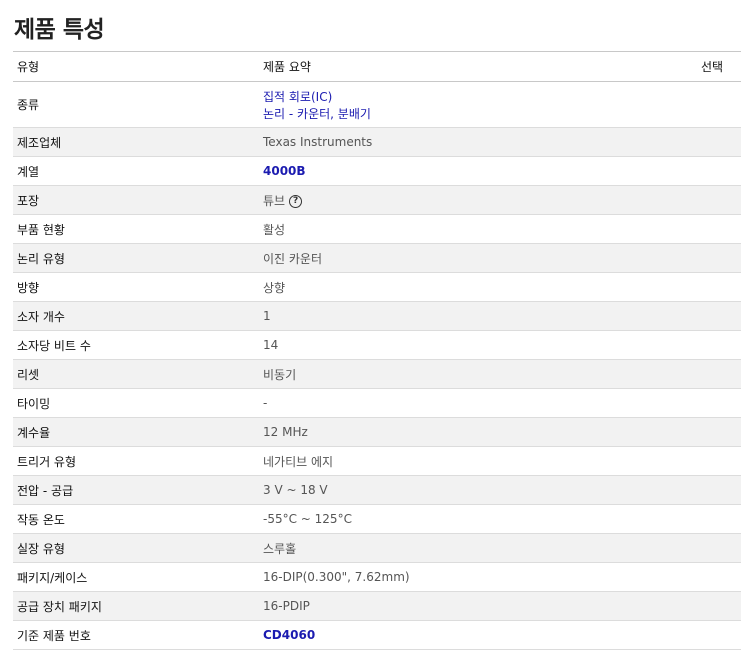 The image size is (741, 662). What do you see at coordinates (136, 577) in the screenshot?
I see `attr-label: 패키지/케이스` at bounding box center [136, 577].